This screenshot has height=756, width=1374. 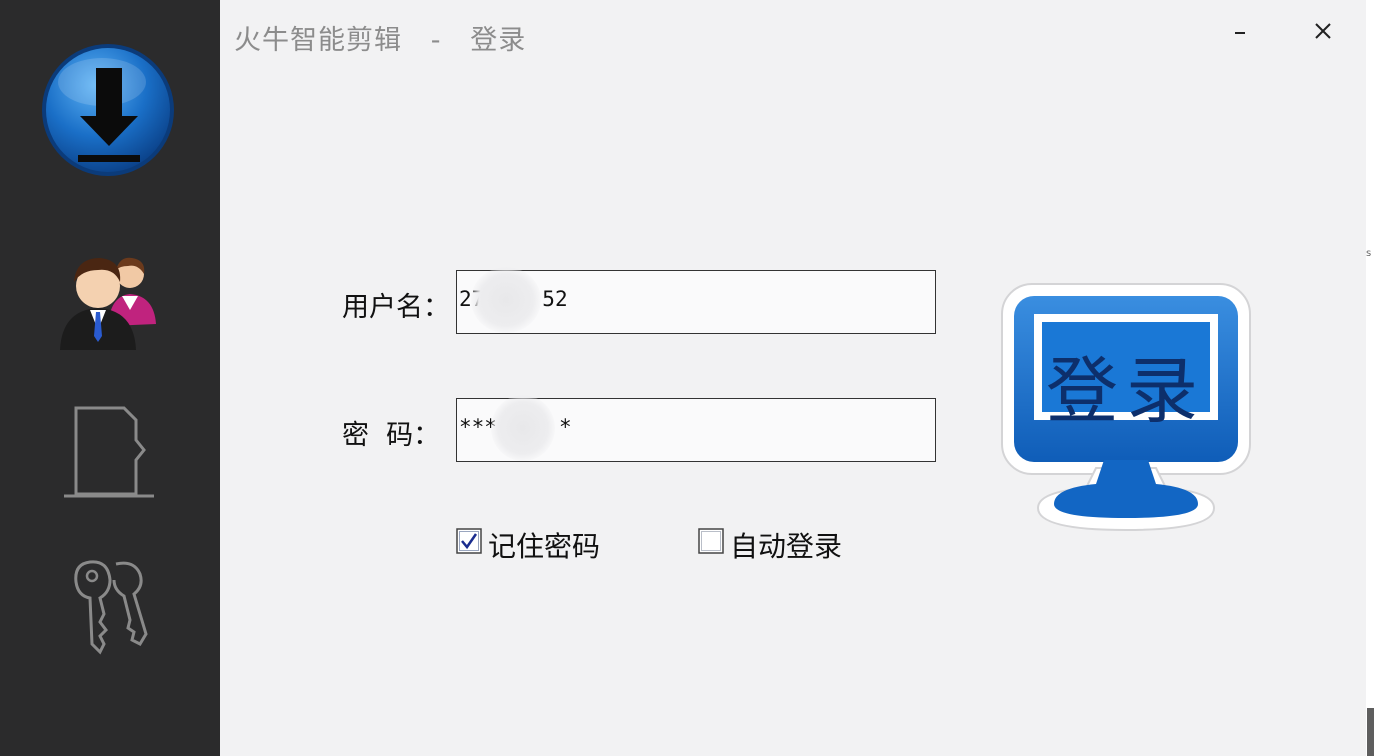 I want to click on edge-glyph: s, so click(x=1369, y=253).